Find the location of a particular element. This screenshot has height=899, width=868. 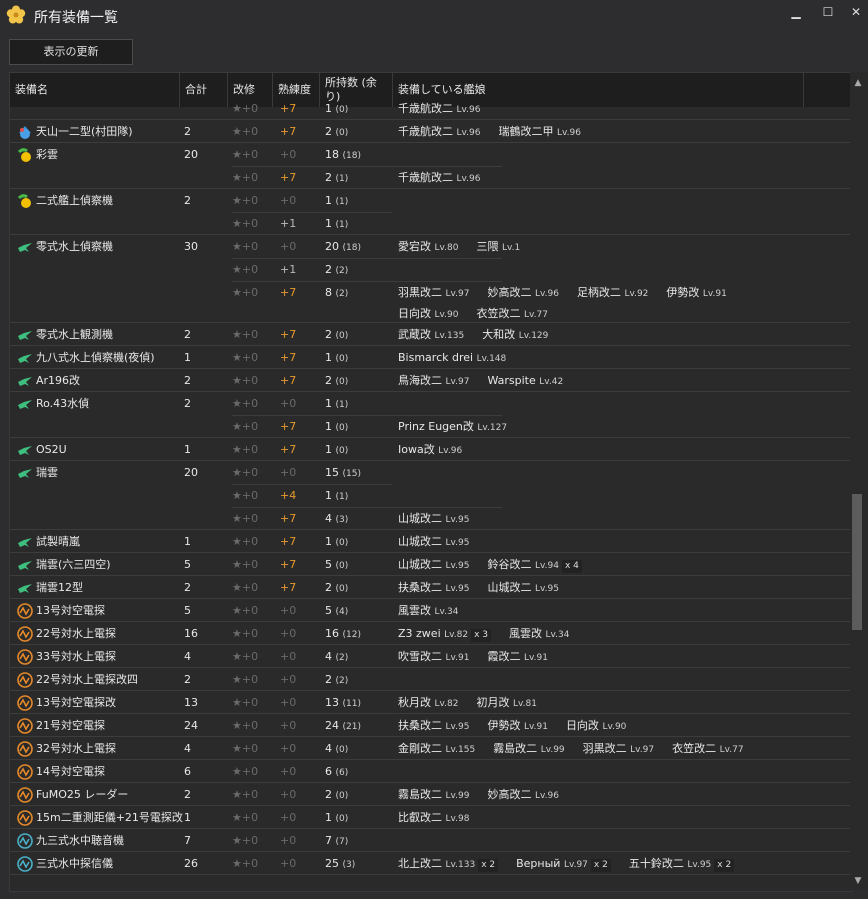

table-row: 33号対水上電探 4 ★+0 +0 4 (2) 吹雪改二 Lv.91 霞改二 Lv.91 is located at coordinates (430, 656).